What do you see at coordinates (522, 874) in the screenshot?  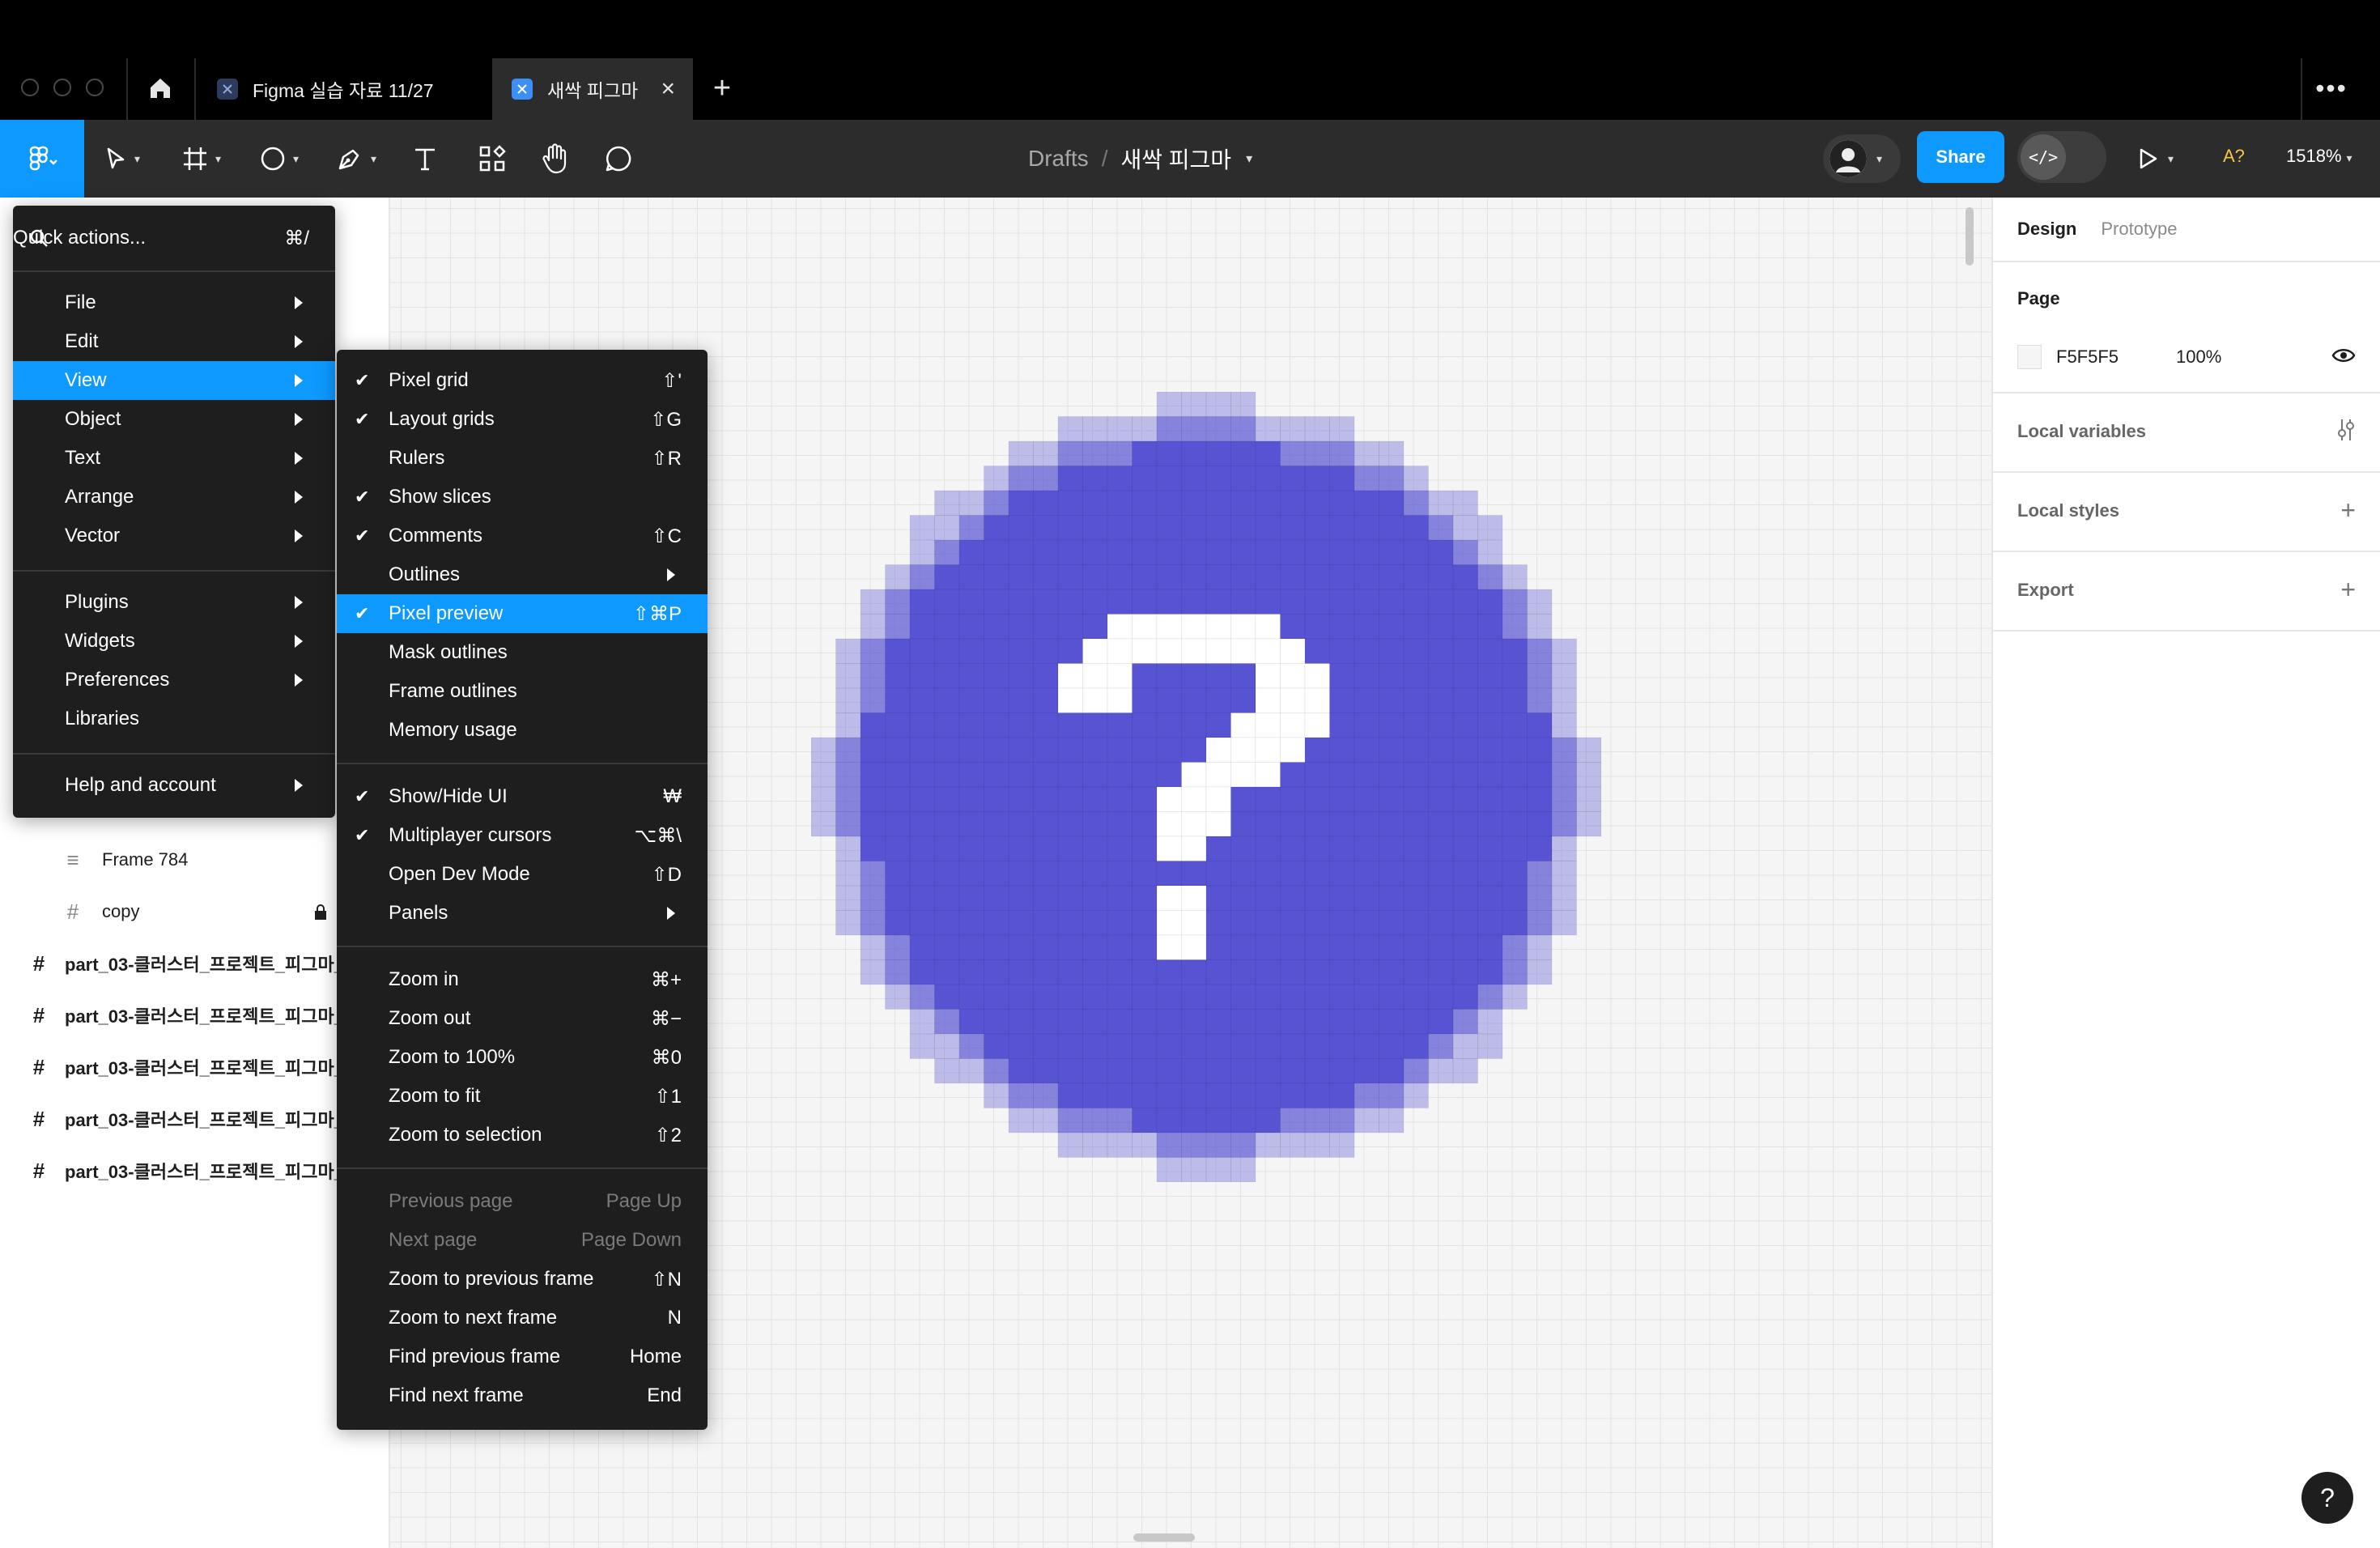 I see `menu-item-open-dev-mode: Open Dev Mode ⇧D` at bounding box center [522, 874].